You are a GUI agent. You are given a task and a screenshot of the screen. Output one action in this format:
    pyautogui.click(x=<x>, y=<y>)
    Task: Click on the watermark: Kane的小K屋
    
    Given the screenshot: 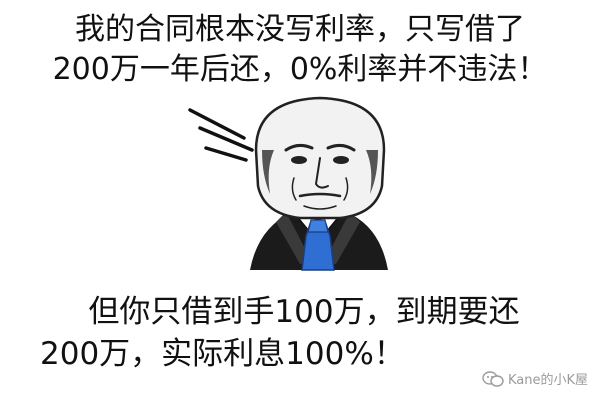 What is the action you would take?
    pyautogui.click(x=535, y=378)
    